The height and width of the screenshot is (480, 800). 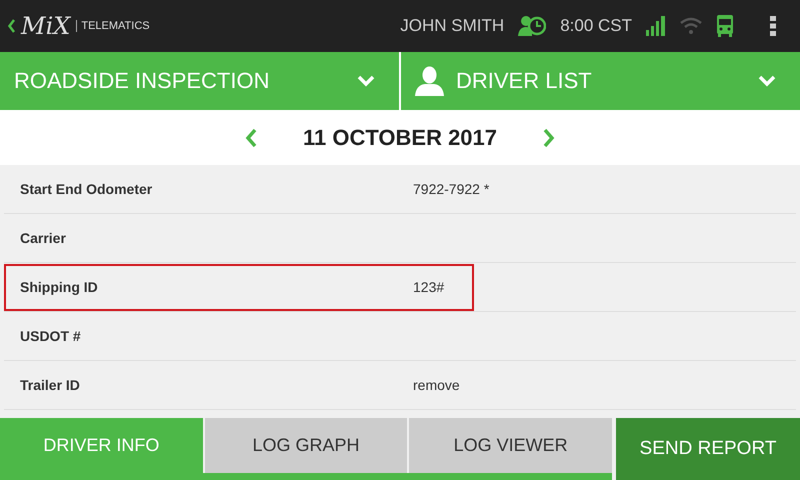 I want to click on field-label: USDOT #, so click(x=51, y=336).